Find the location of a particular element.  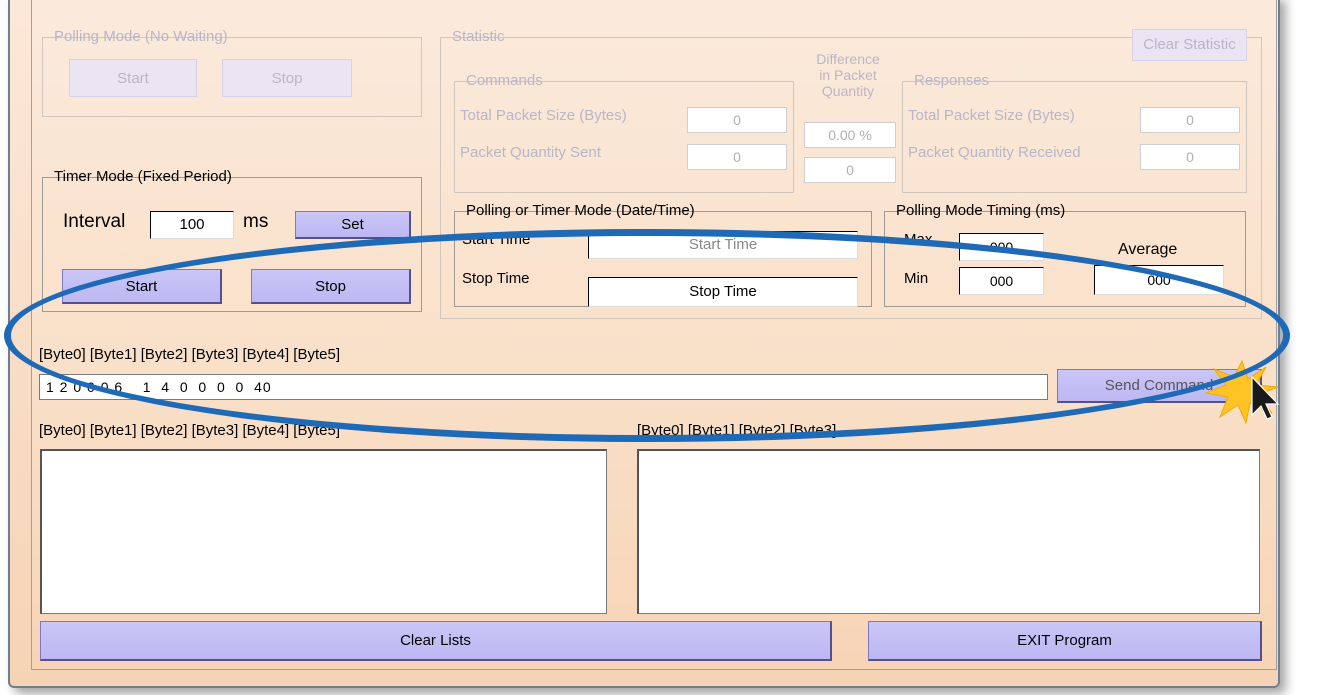

timing-max-value: 000 is located at coordinates (1001, 247).